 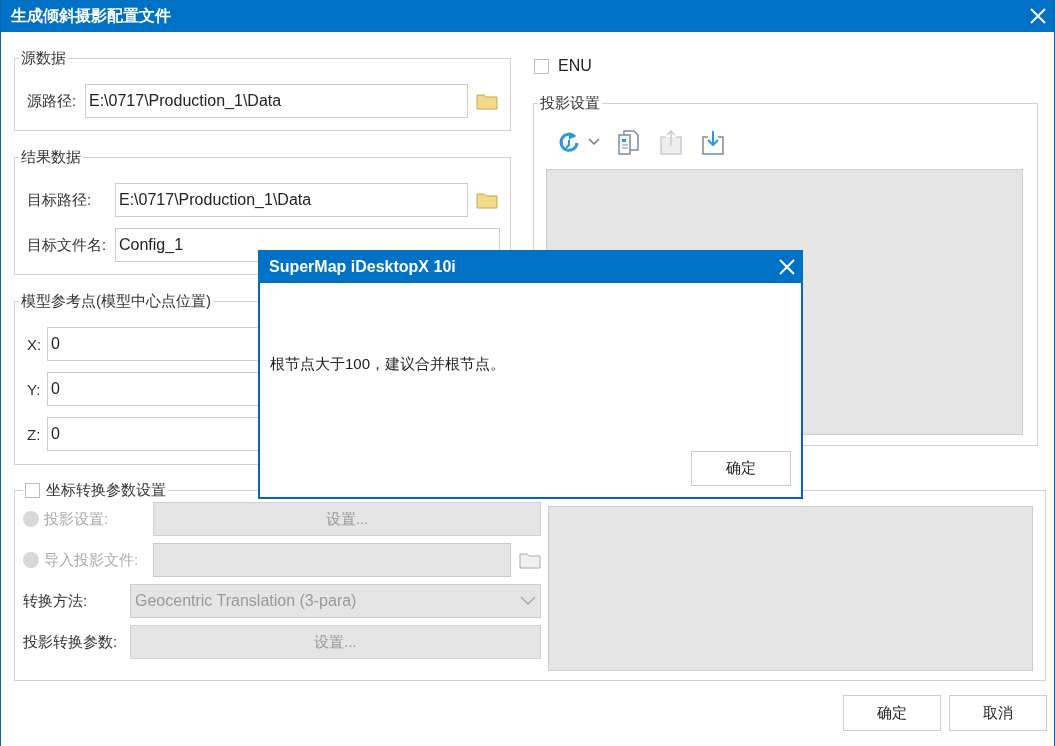 I want to click on checkbox-label: ENU, so click(x=575, y=66).